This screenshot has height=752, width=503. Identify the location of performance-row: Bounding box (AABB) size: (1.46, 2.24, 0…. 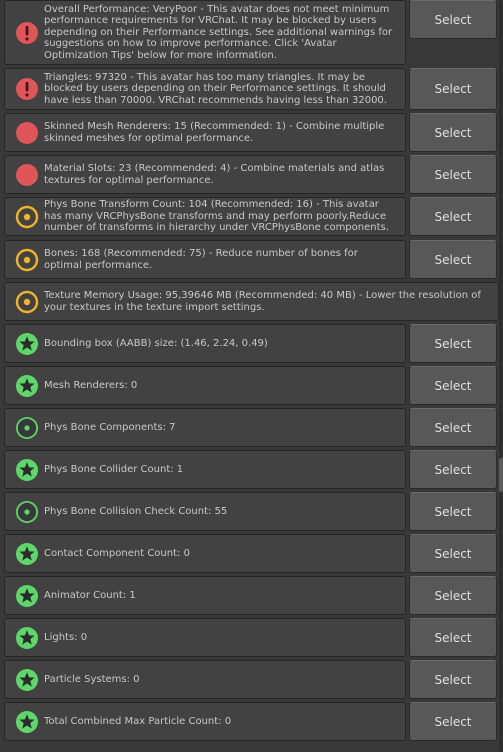
(251, 343).